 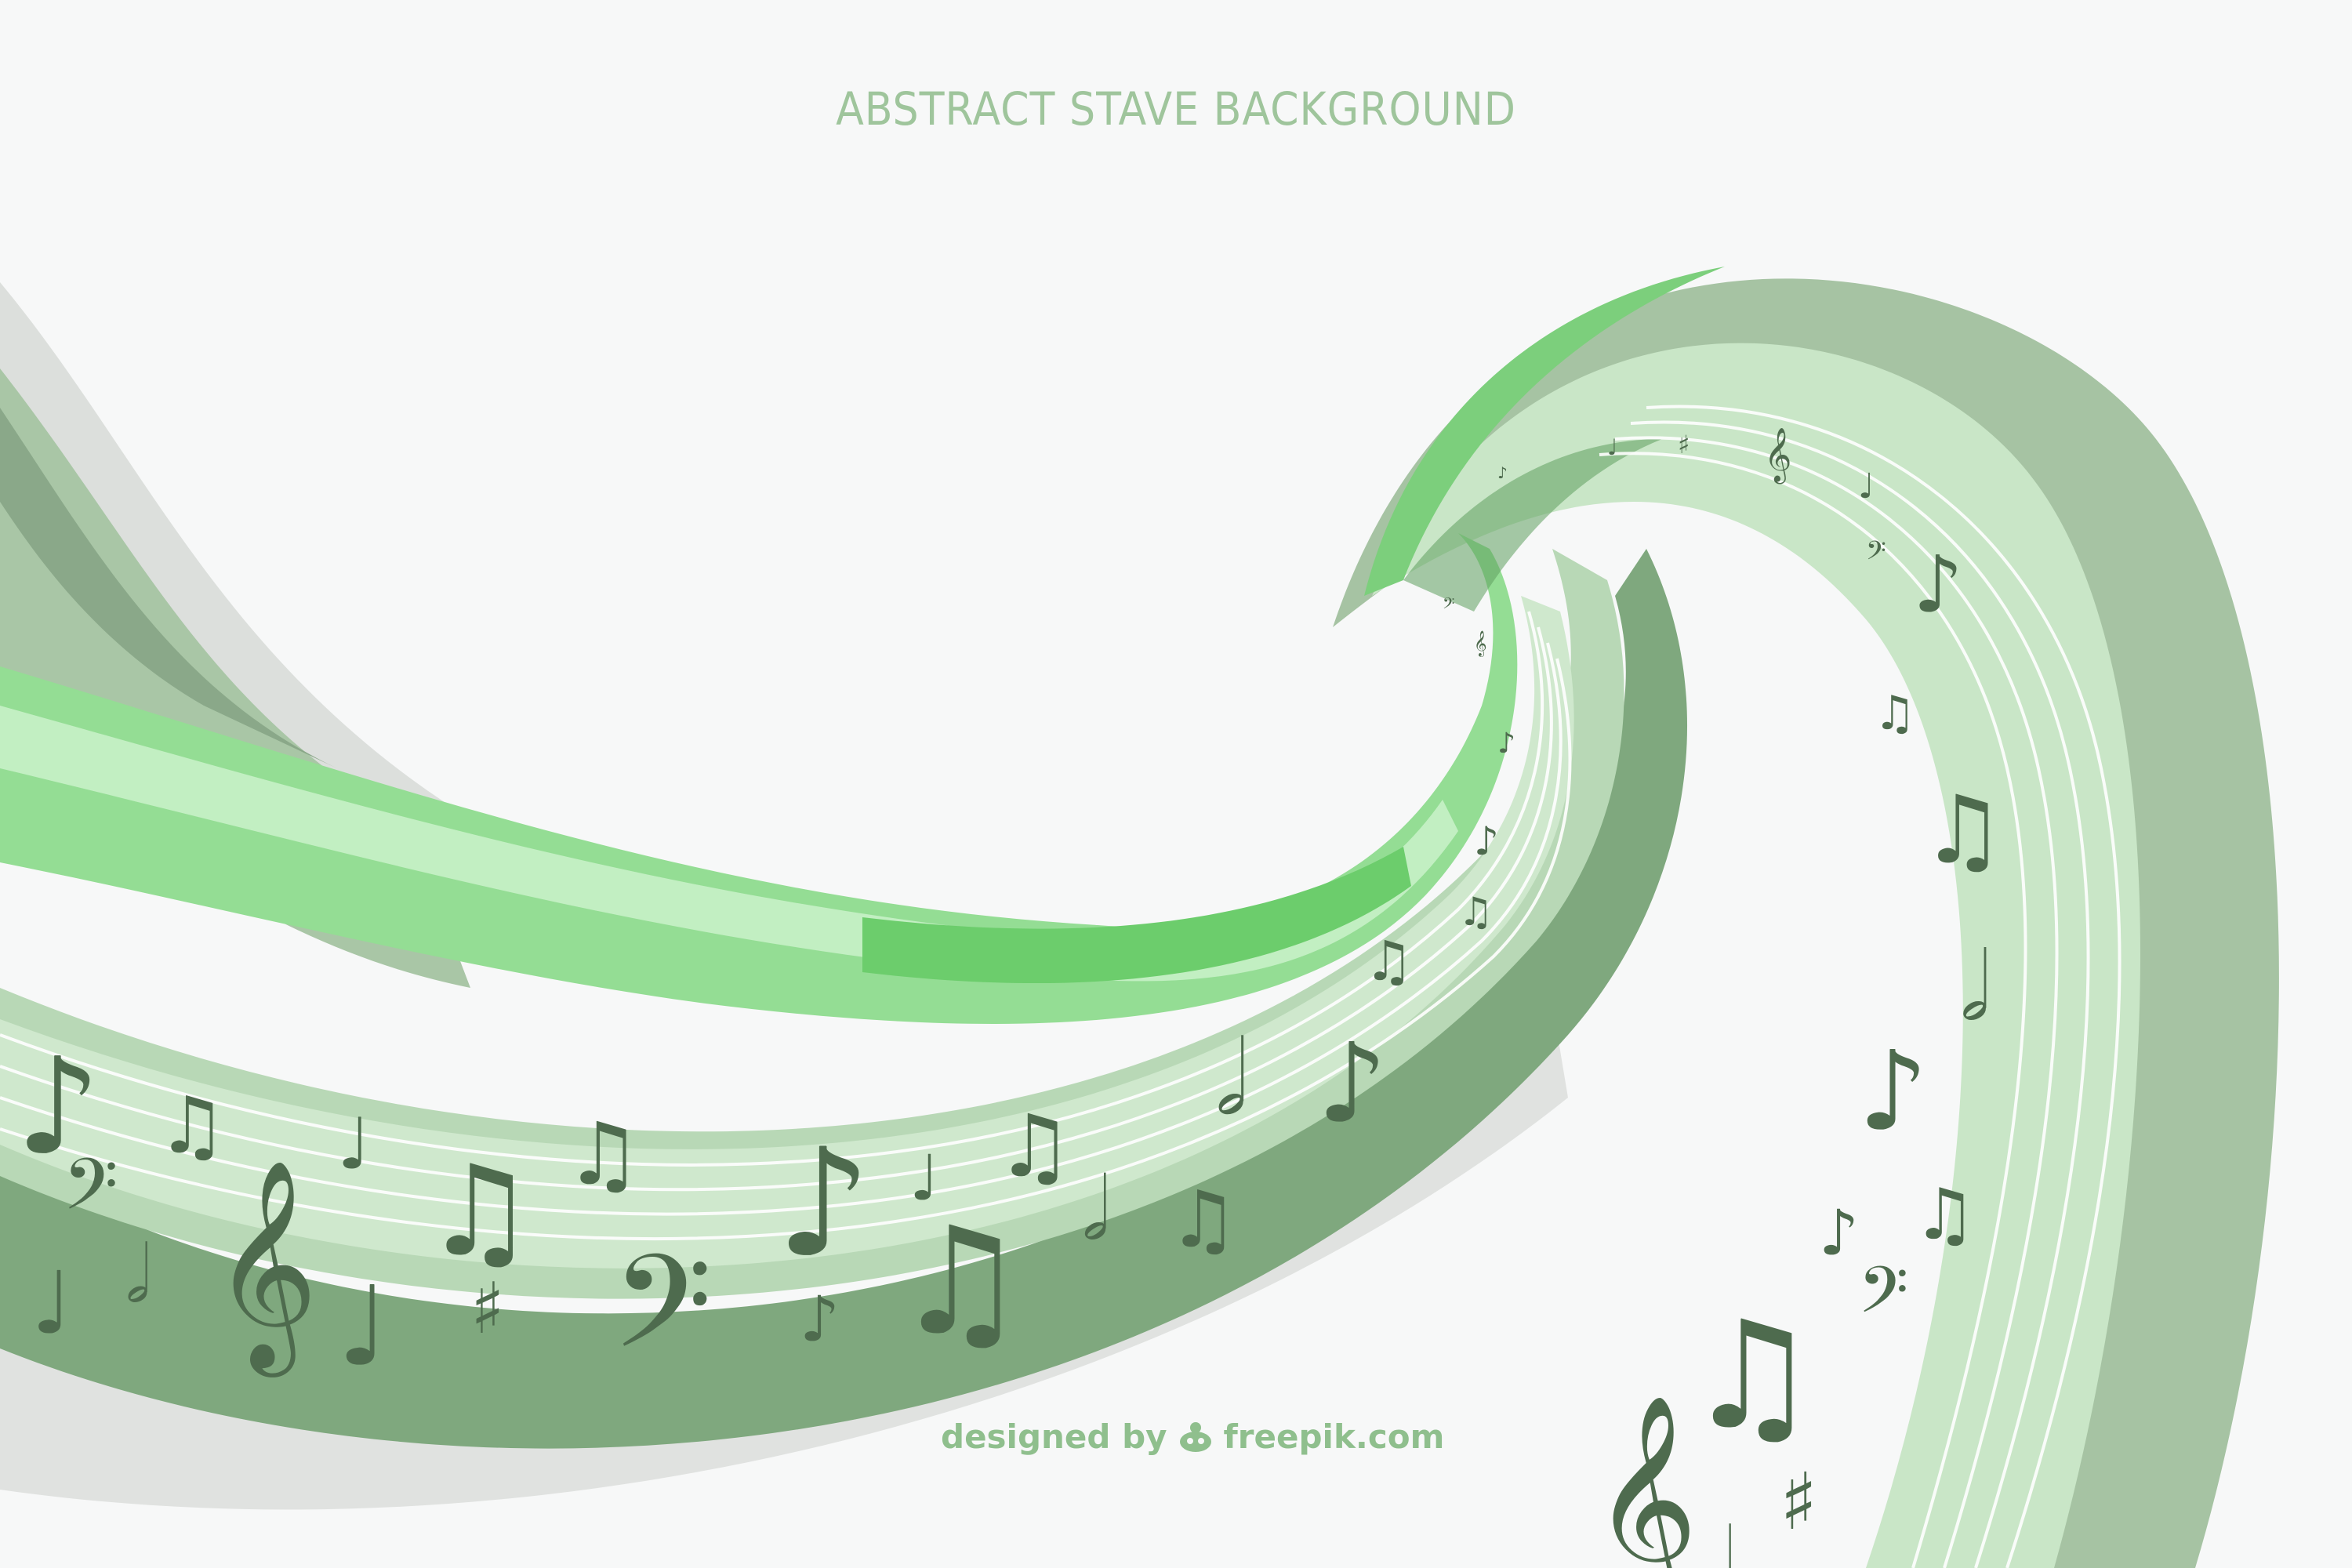 I want to click on freepik-credit: designed by freepik.com, so click(x=1192, y=1436).